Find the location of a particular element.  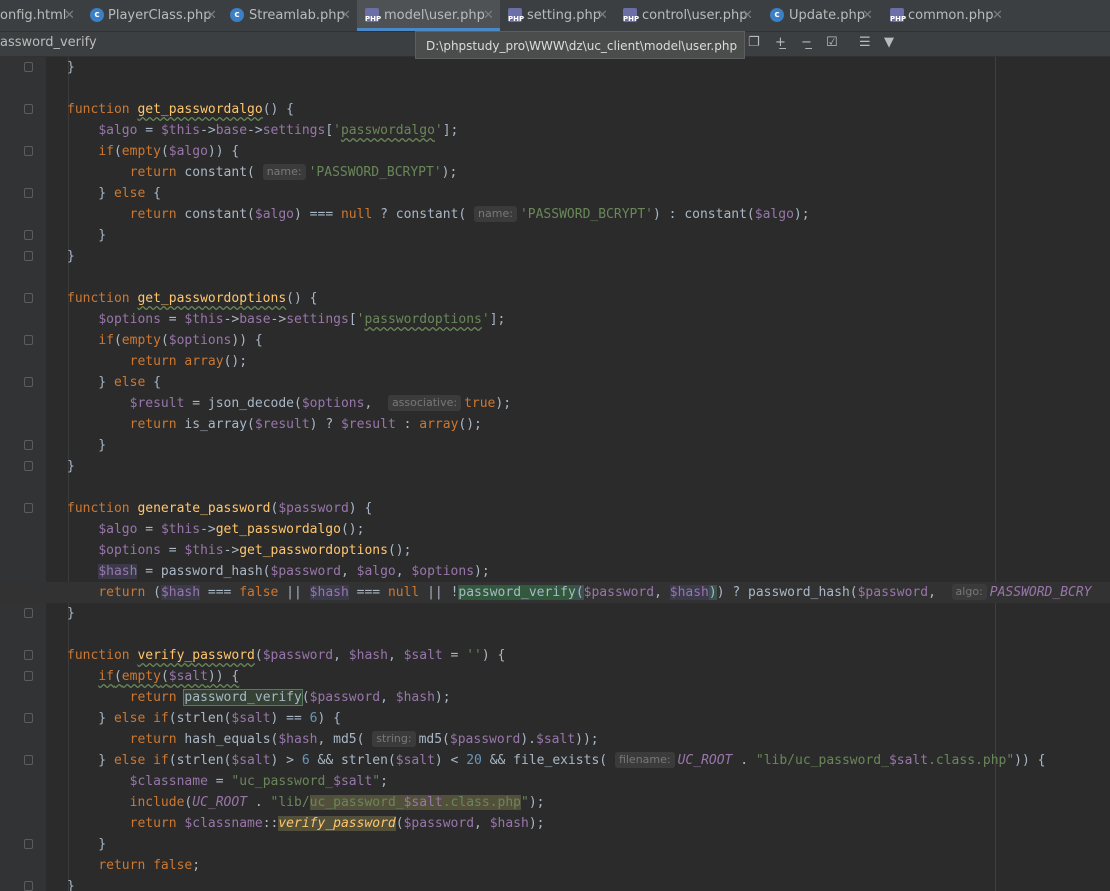

tab-setting: PHP setting.php ✕ is located at coordinates (557, 15).